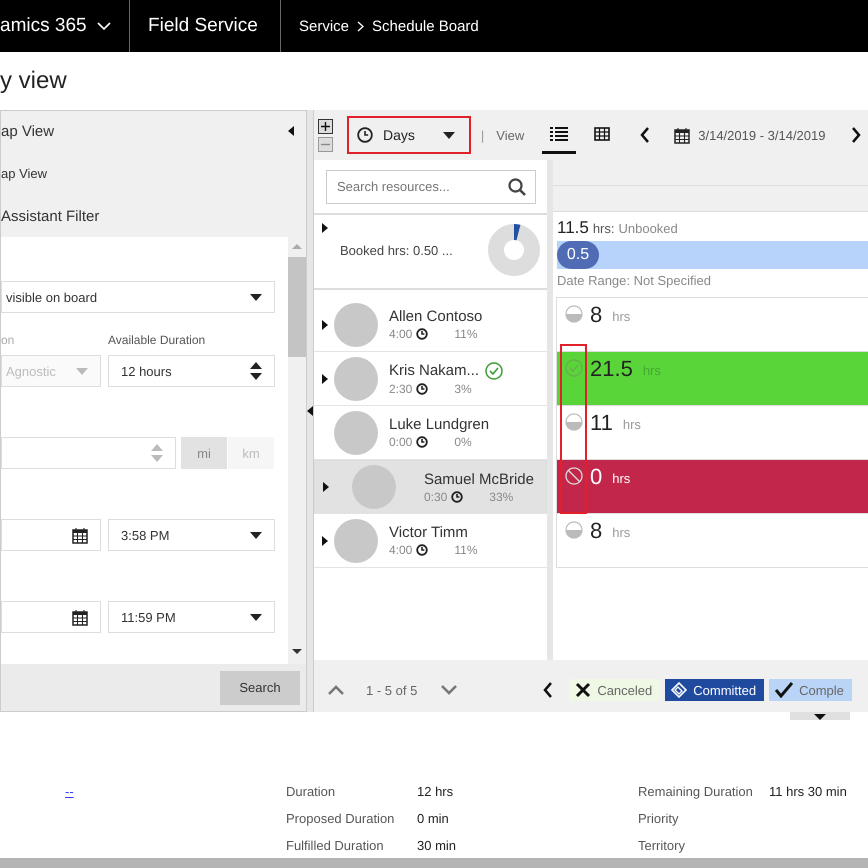 The height and width of the screenshot is (868, 868). Describe the element at coordinates (634, 280) in the screenshot. I see `date-range-label: Date Range: Not Specified` at that location.